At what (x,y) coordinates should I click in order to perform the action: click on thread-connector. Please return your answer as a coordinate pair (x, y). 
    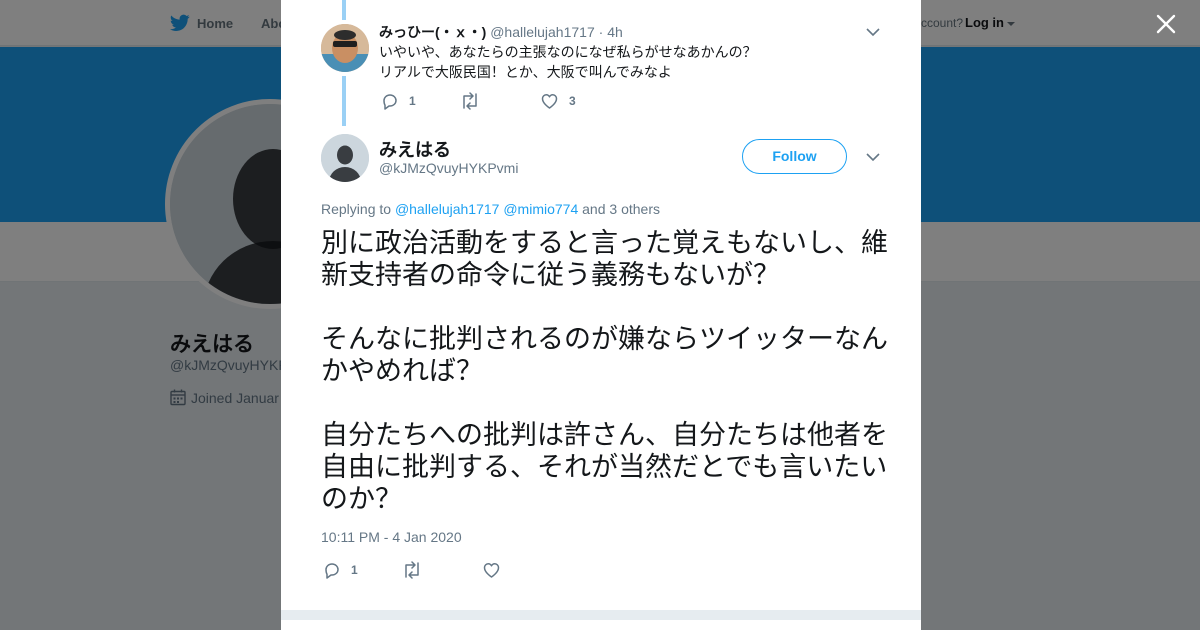
    Looking at the image, I should click on (344, 101).